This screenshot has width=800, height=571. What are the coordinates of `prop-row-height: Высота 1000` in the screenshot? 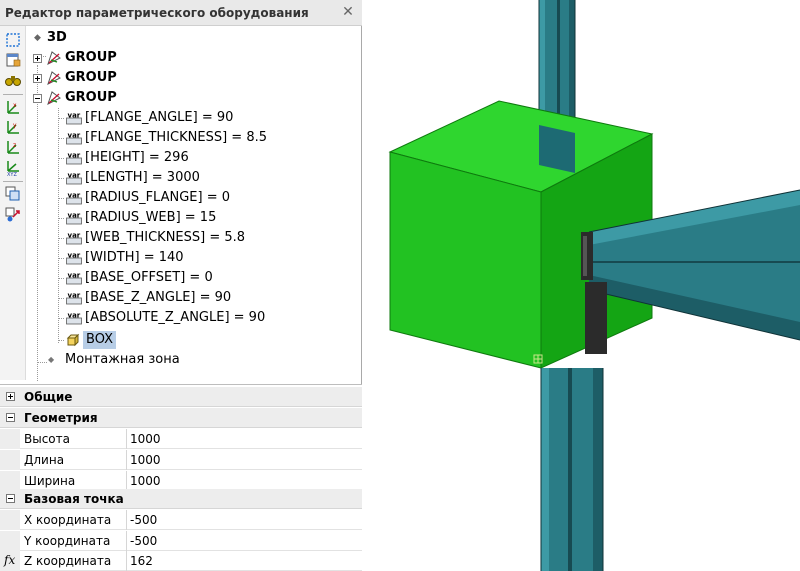 It's located at (181, 439).